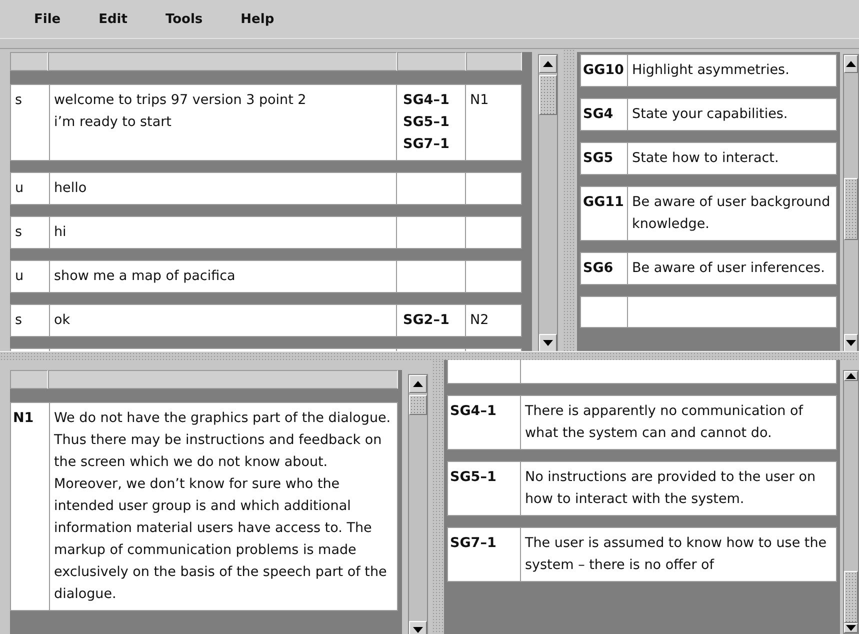  I want to click on table-cell: The user is assumed to know how to use the system – there is no offer of, so click(678, 554).